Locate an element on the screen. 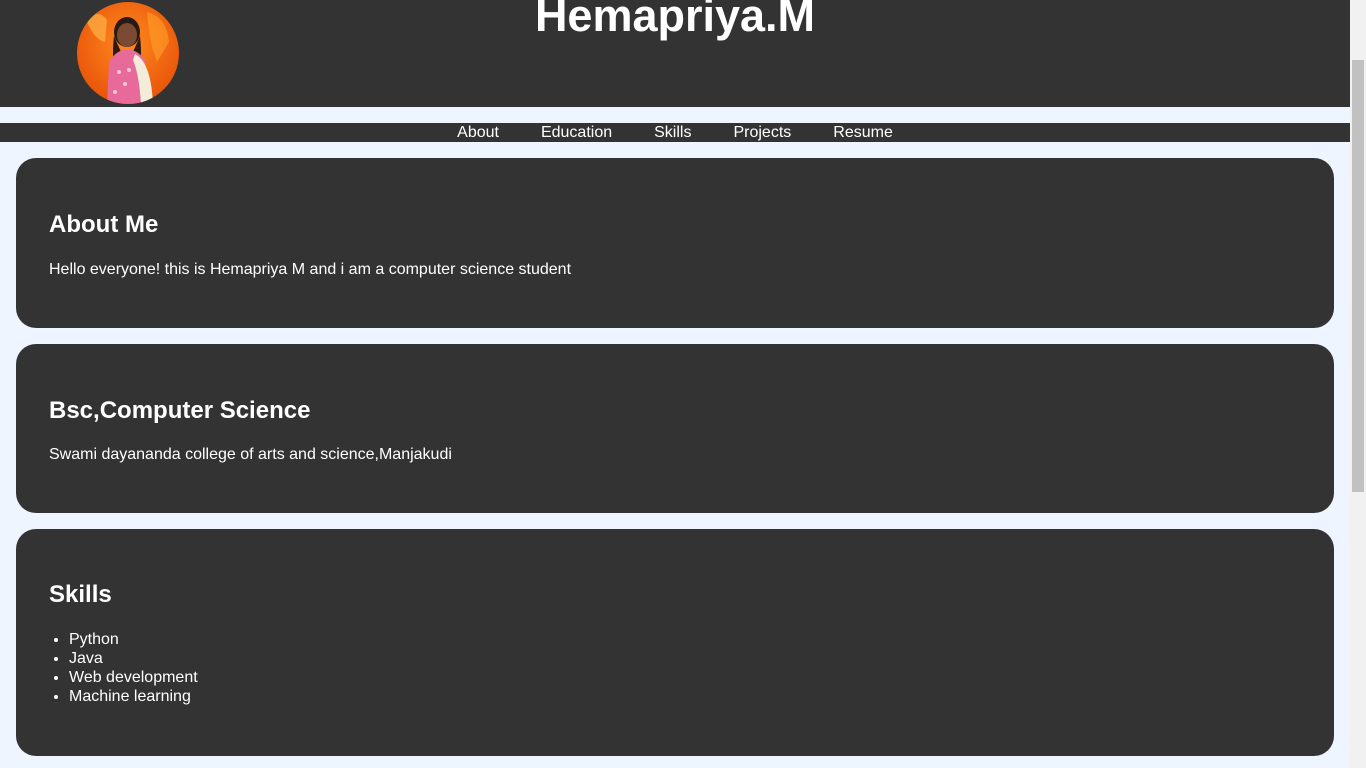  nav-link-about: About is located at coordinates (478, 132).